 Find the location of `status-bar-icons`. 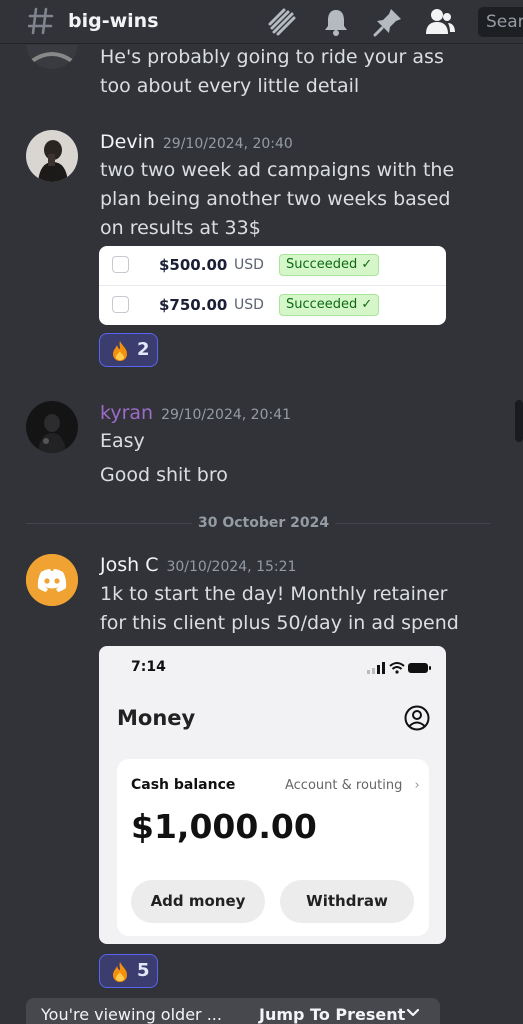

status-bar-icons is located at coordinates (399, 668).